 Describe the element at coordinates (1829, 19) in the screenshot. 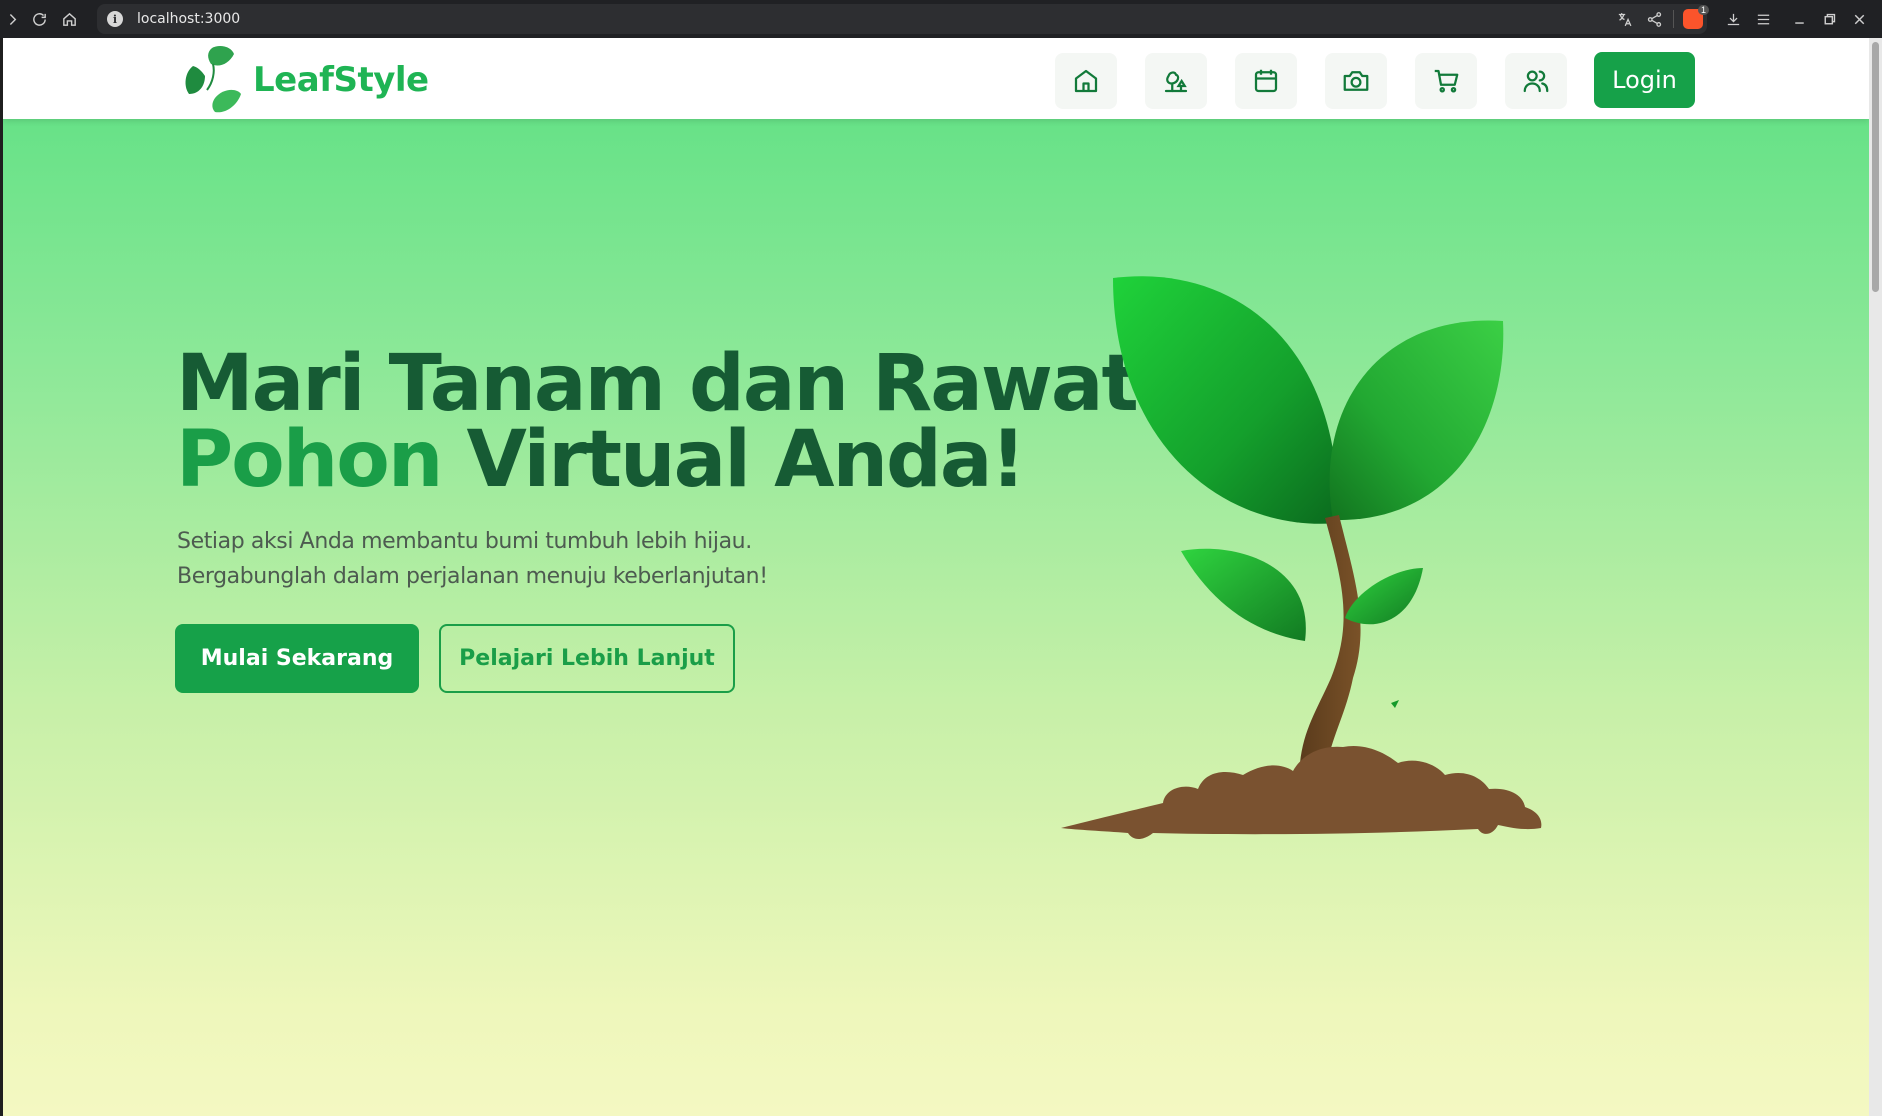

I see `restore-icon` at that location.